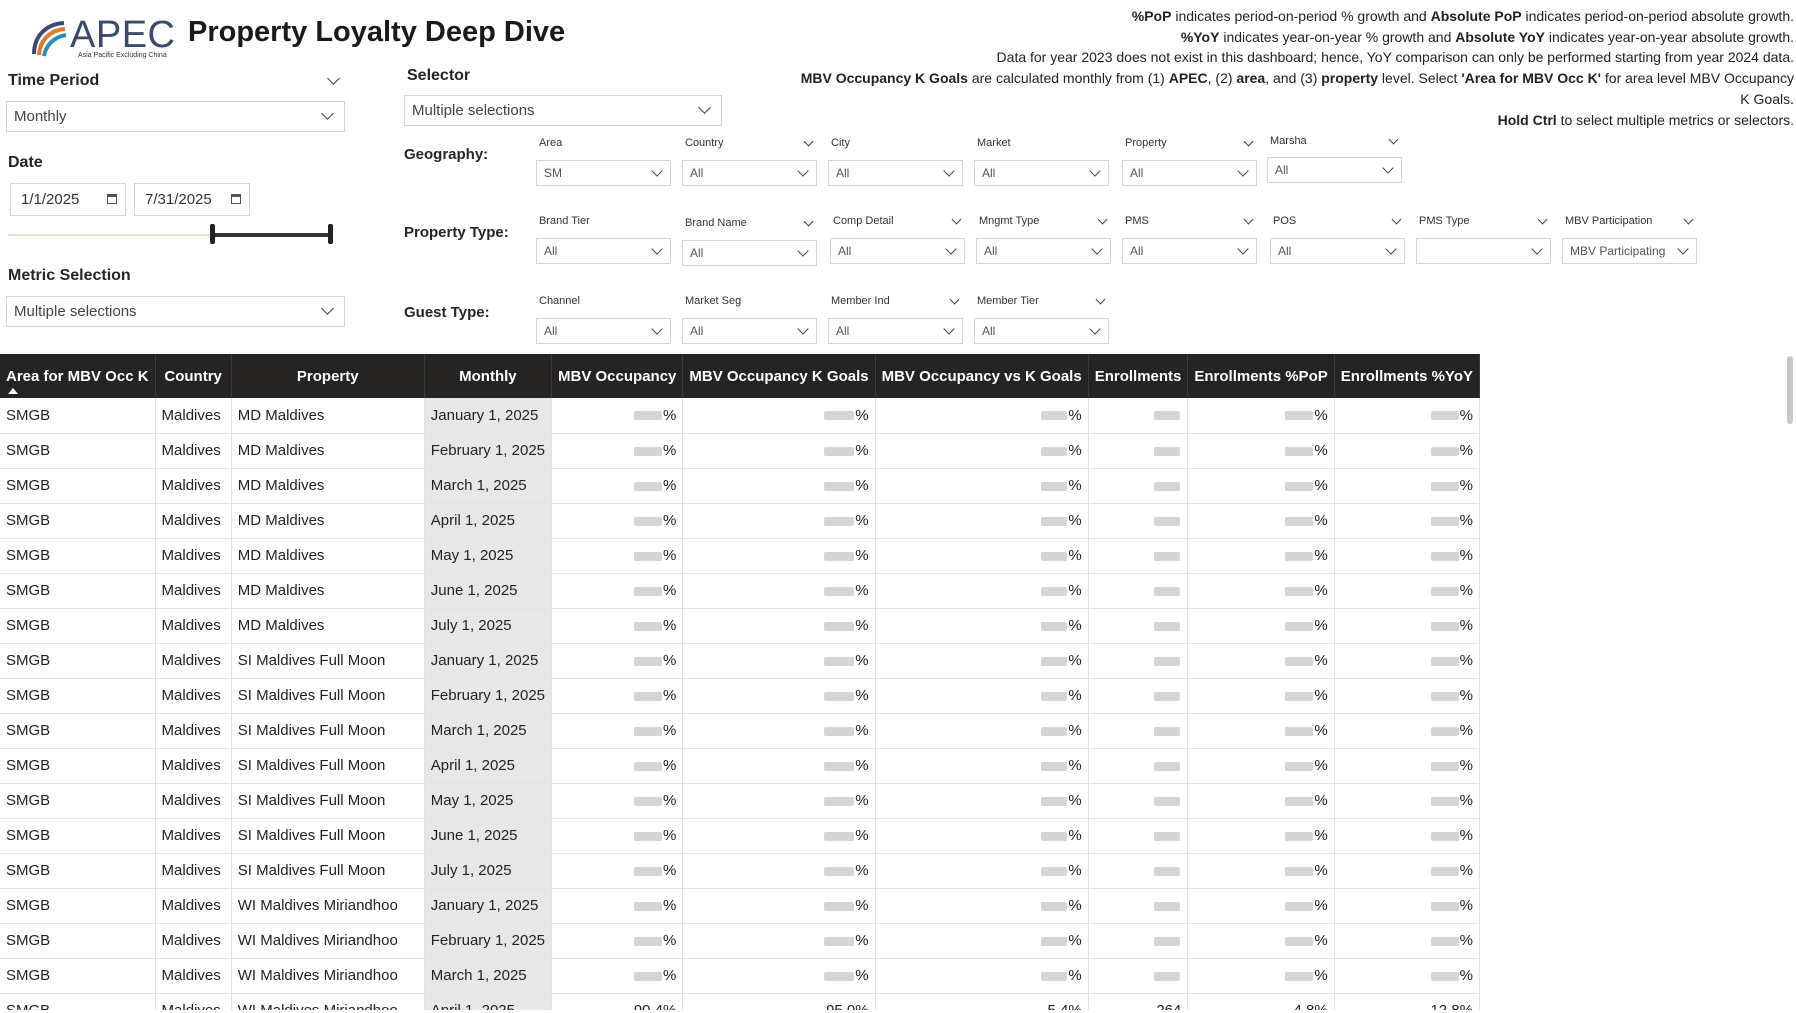 This screenshot has width=1796, height=1013. Describe the element at coordinates (1138, 486) in the screenshot. I see `table-cell` at that location.